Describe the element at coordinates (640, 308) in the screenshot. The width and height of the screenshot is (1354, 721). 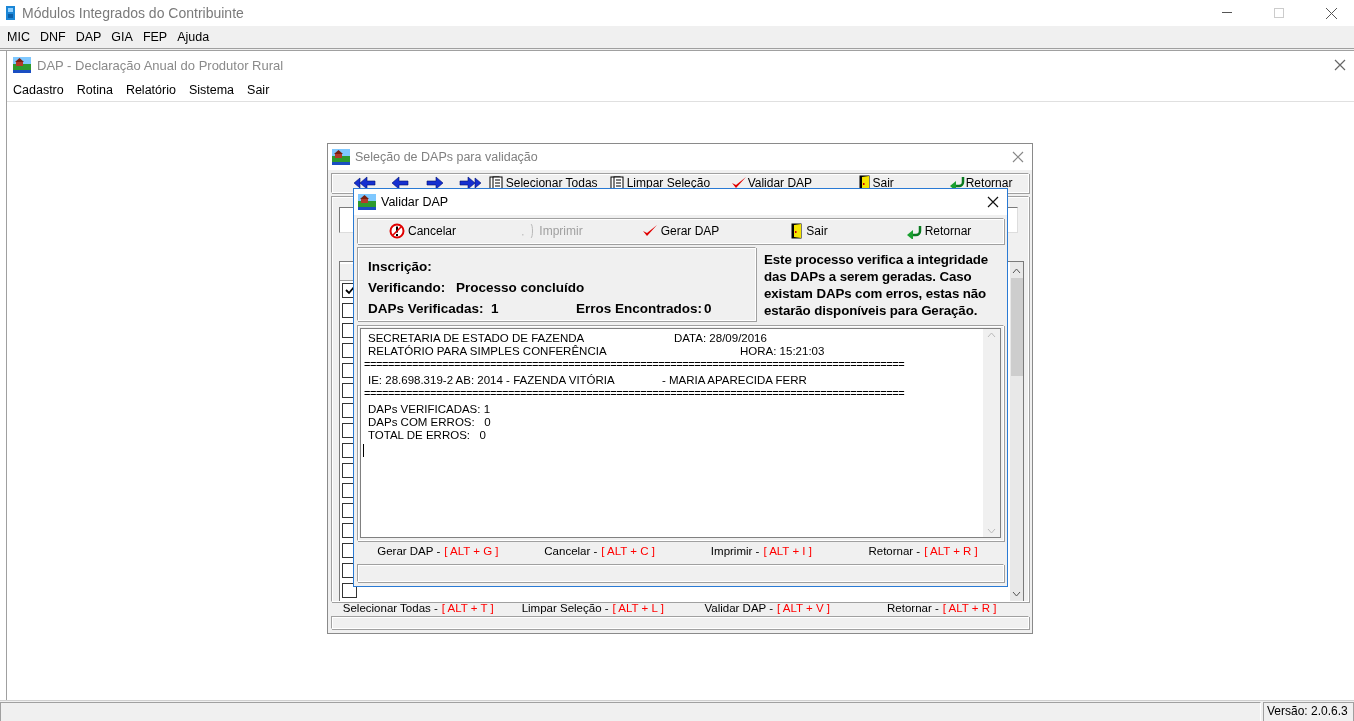
I see `field-label: Erros Encontrados:` at that location.